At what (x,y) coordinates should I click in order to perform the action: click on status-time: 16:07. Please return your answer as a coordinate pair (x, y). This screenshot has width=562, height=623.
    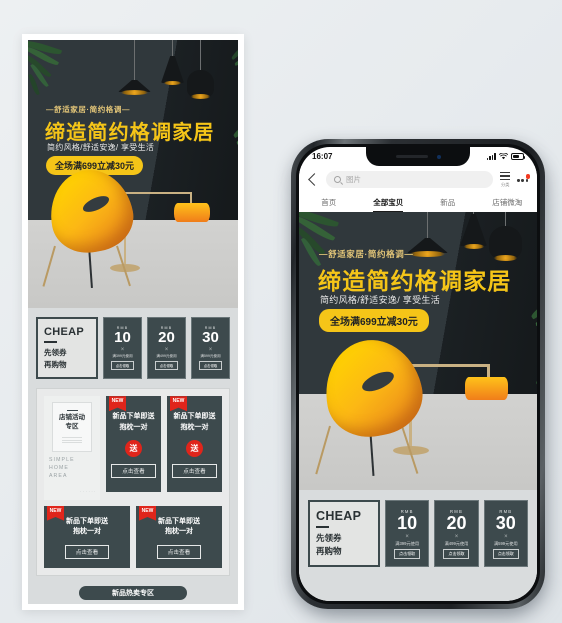
    Looking at the image, I should click on (322, 156).